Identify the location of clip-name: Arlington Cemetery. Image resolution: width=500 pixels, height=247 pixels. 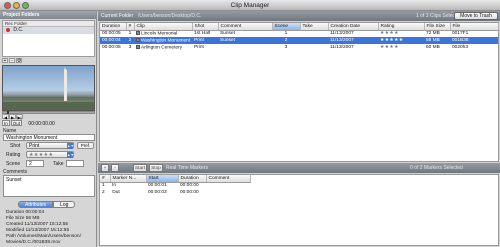
(162, 48).